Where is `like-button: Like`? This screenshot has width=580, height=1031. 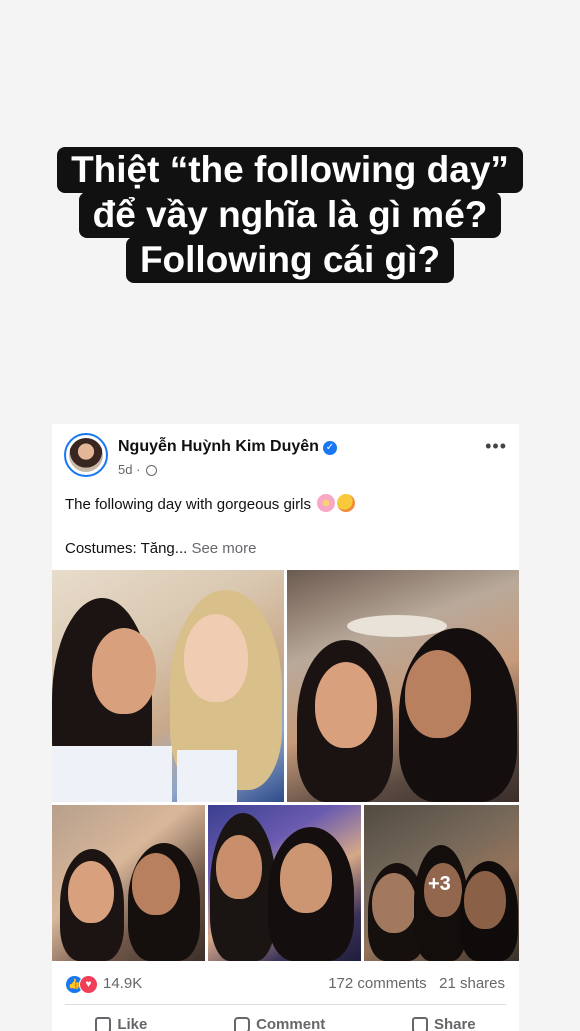 like-button: Like is located at coordinates (121, 1023).